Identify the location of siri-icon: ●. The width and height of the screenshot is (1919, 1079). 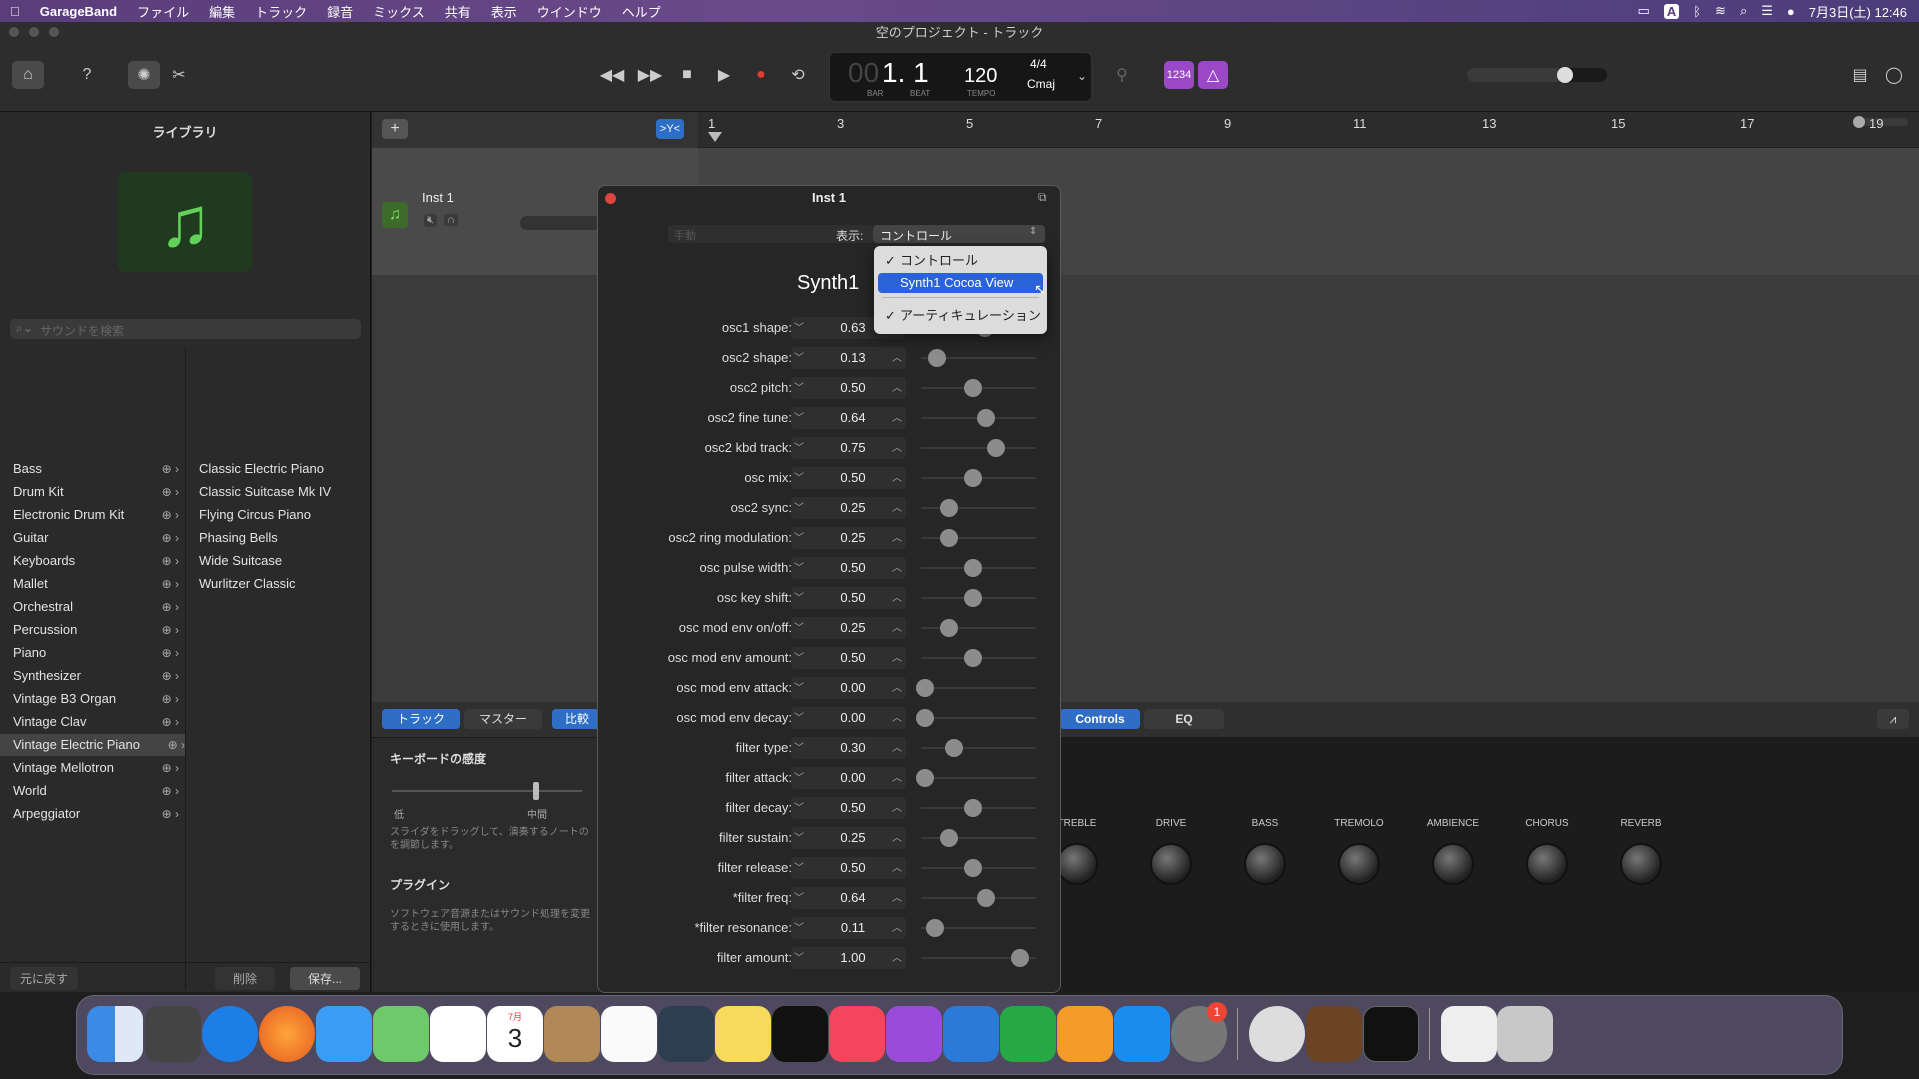
(1791, 11).